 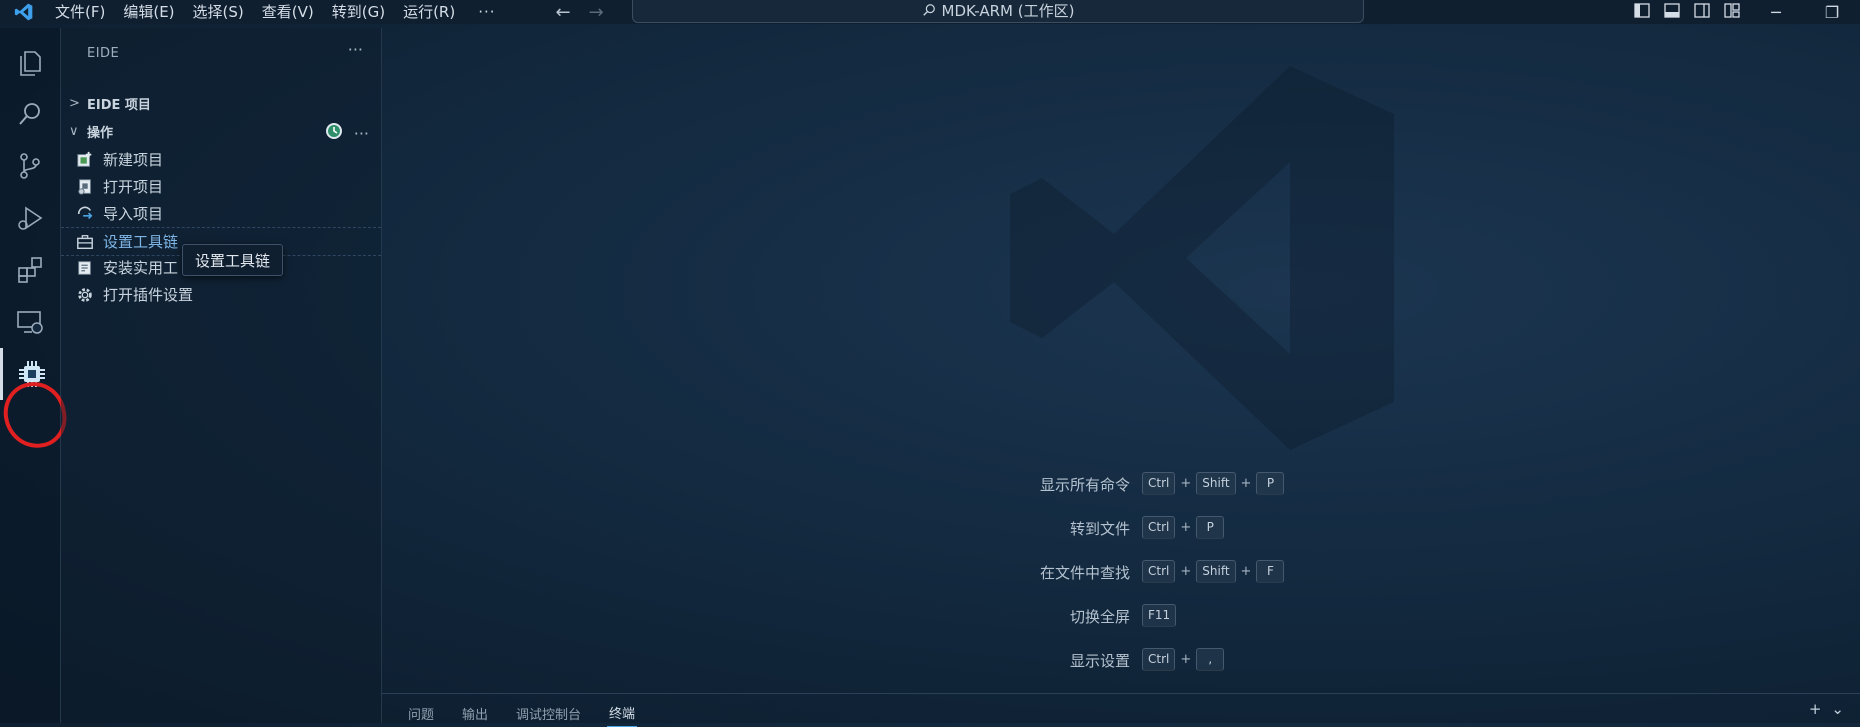 I want to click on action-import-project: 导入项目, so click(x=221, y=213).